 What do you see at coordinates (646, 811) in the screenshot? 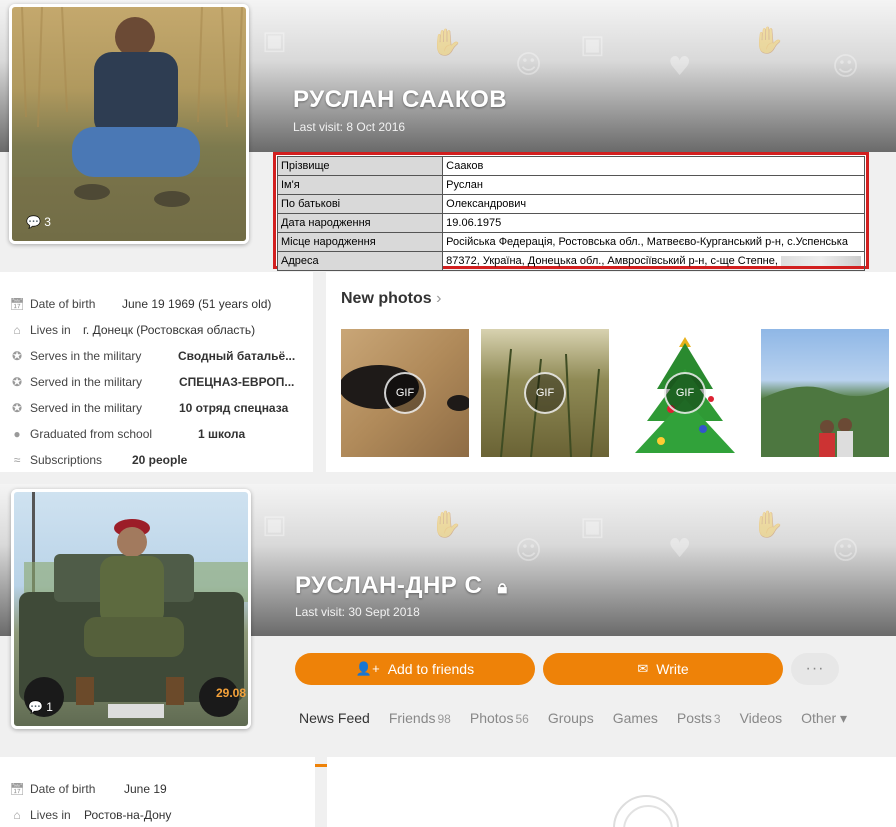
I see `loading-spinner-icon` at bounding box center [646, 811].